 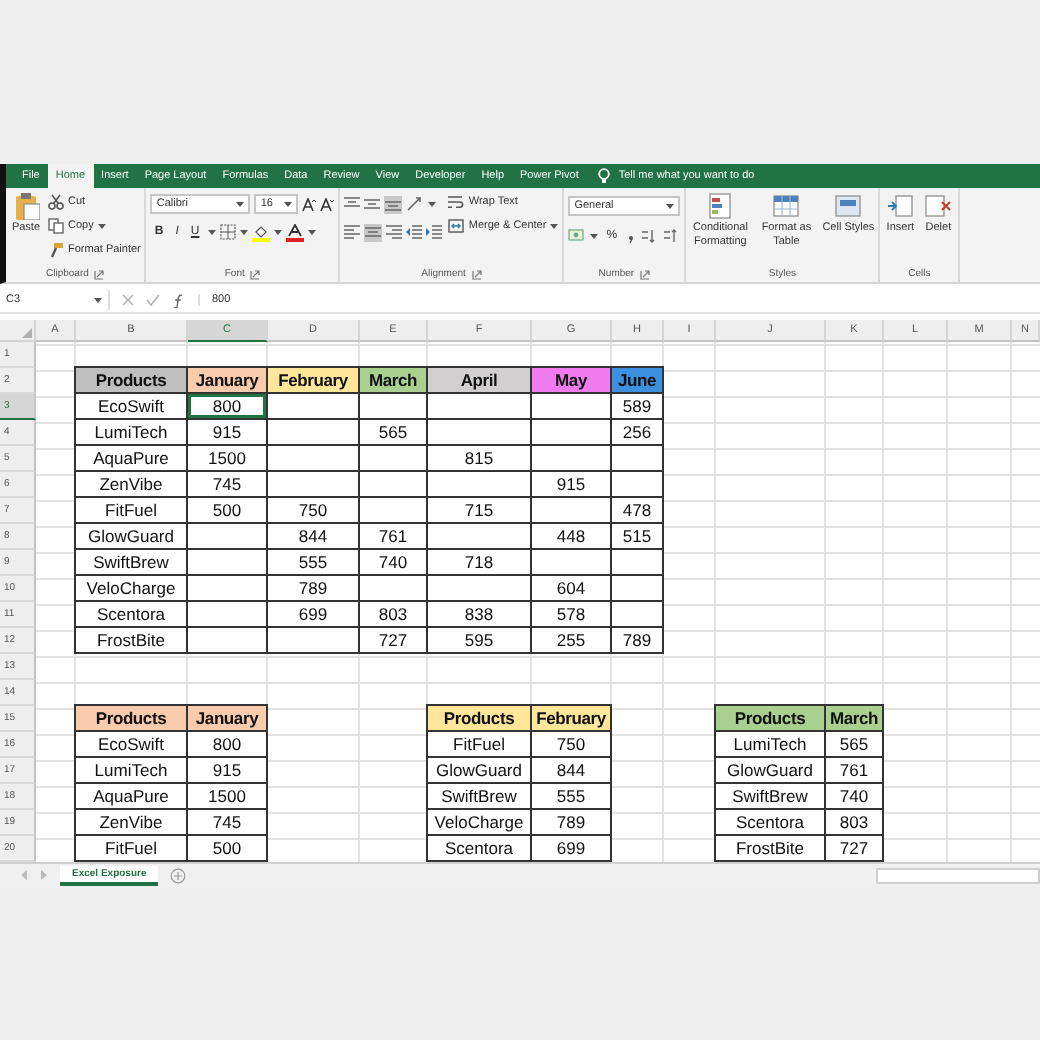 What do you see at coordinates (131, 459) in the screenshot?
I see `table-cell: AquaPure` at bounding box center [131, 459].